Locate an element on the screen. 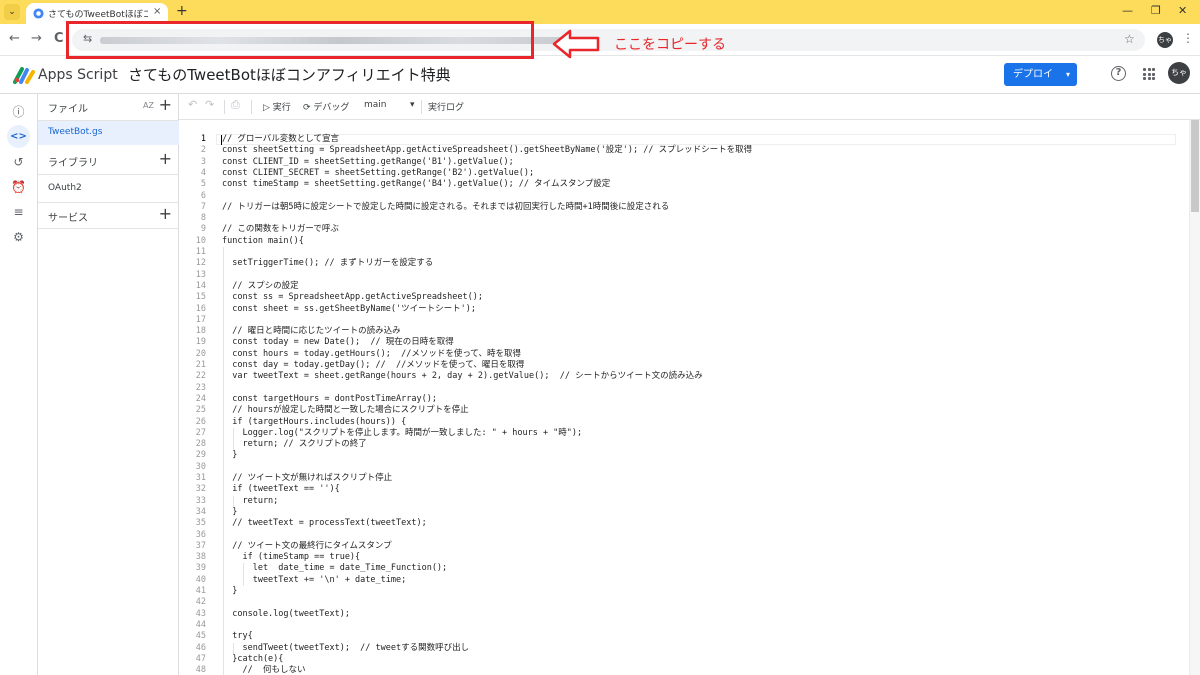 The image size is (1200, 675). line-number: 34 is located at coordinates (200, 511).